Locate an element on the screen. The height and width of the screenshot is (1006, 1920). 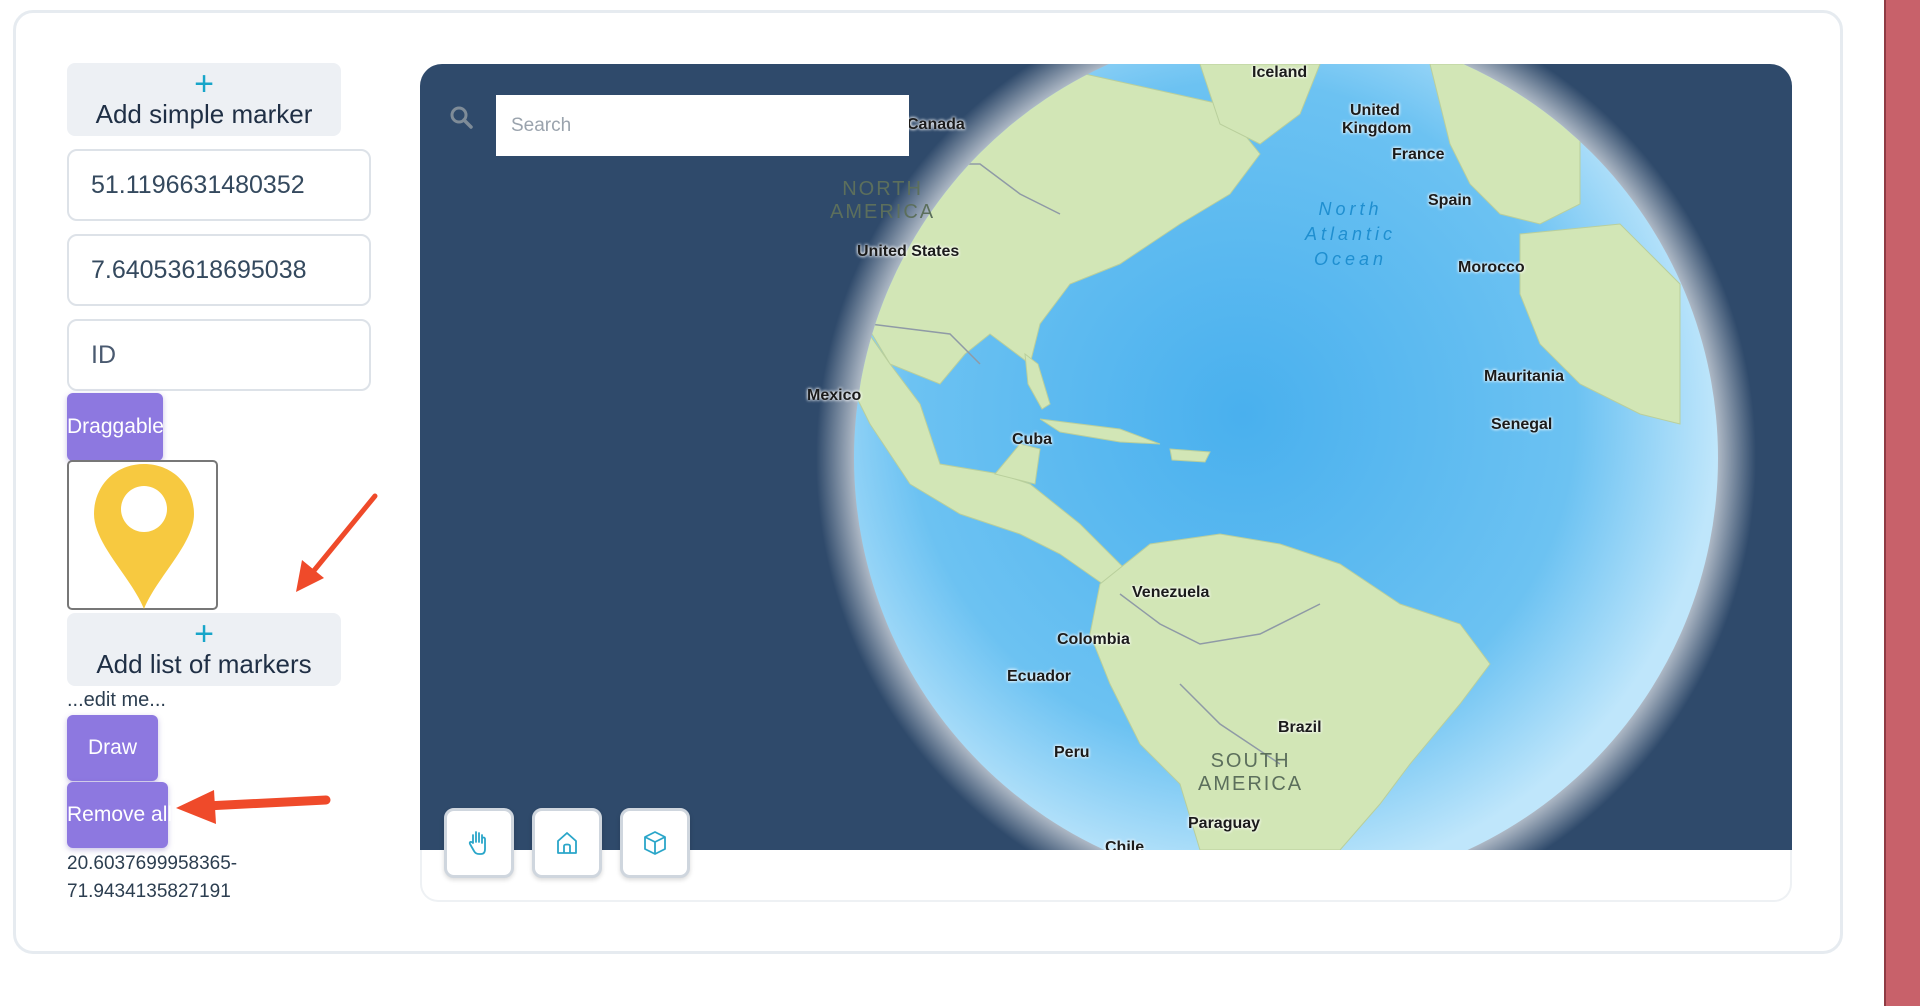
map-label-morocco: Morocco is located at coordinates (1491, 267).